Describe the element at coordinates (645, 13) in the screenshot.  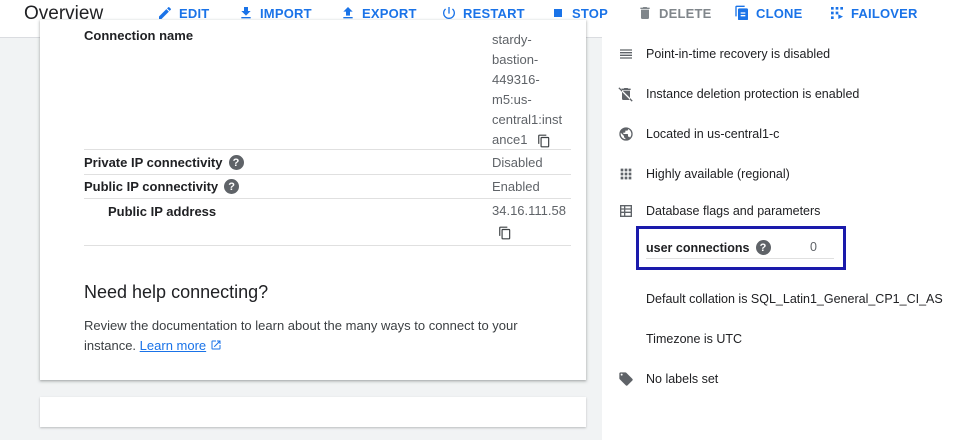
I see `delete-icon` at that location.